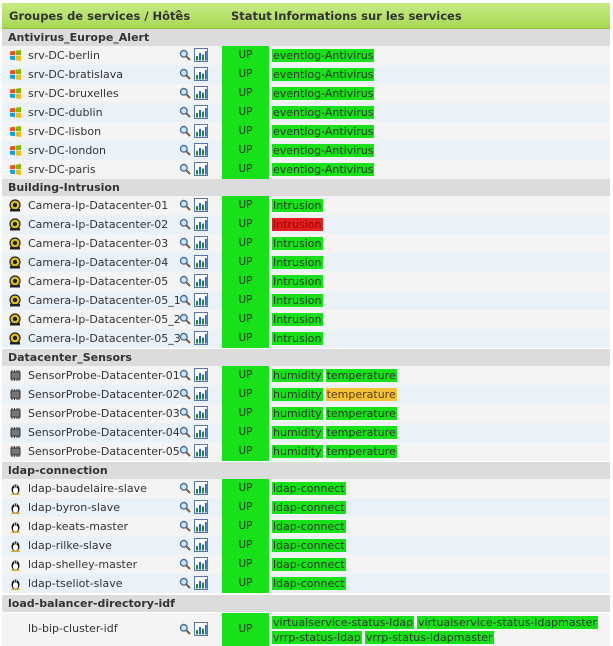 This screenshot has width=613, height=646. Describe the element at coordinates (91, 603) in the screenshot. I see `group-name: load-balancer-directory-idf` at that location.